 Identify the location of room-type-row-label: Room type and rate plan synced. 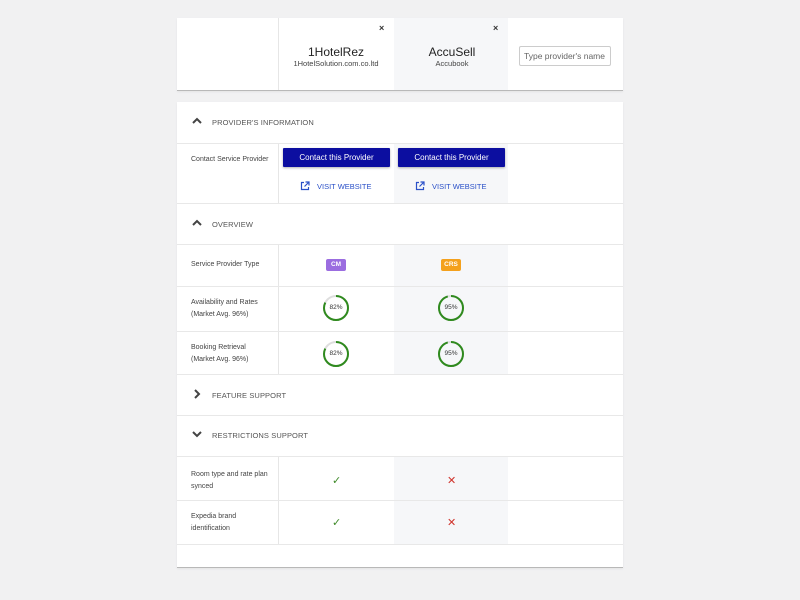
(229, 480).